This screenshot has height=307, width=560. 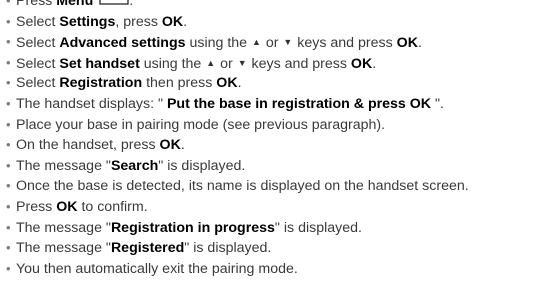 I want to click on bold-term: Registered, so click(x=147, y=248).